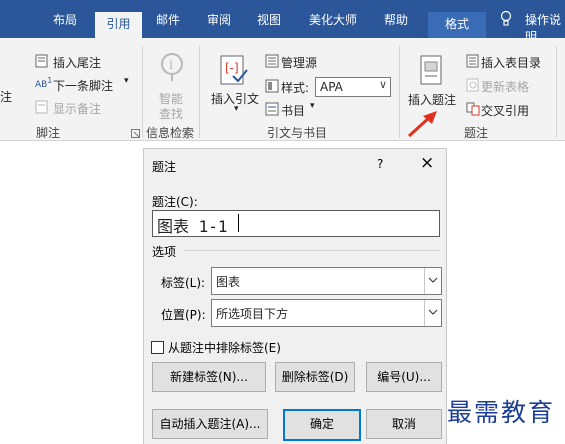 This screenshot has height=444, width=565. What do you see at coordinates (432, 99) in the screenshot?
I see `insert-caption-button: 插入题注` at bounding box center [432, 99].